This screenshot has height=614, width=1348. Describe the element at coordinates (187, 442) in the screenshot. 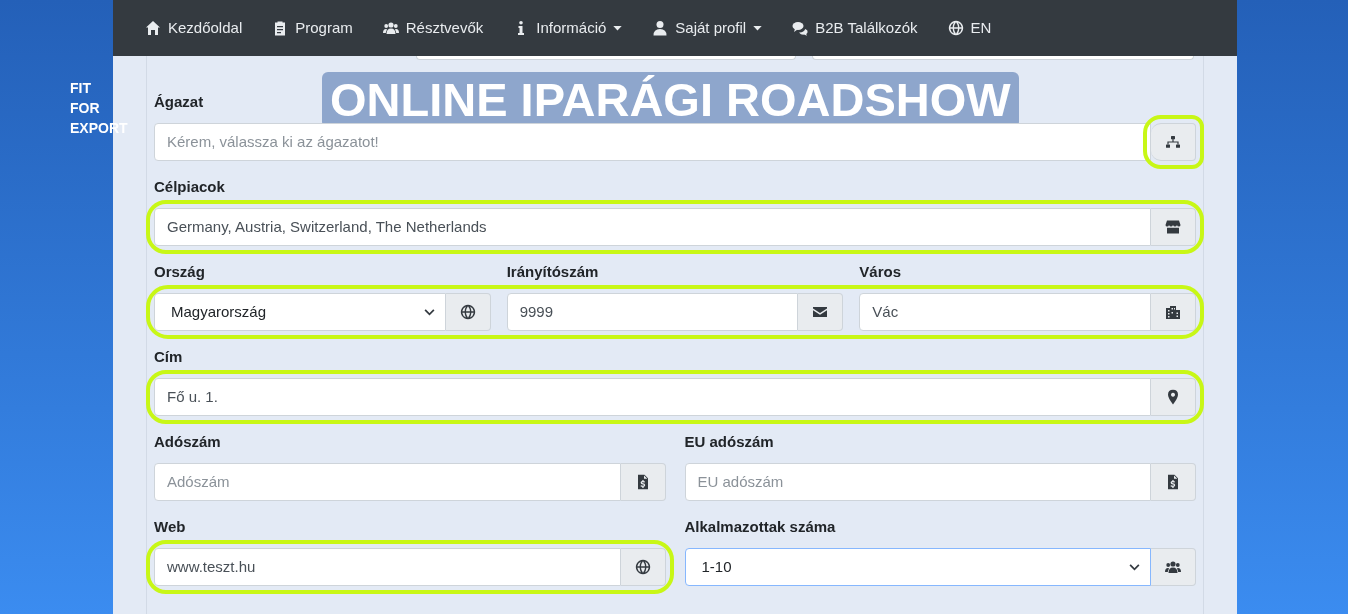

I see `field-label: Adószám` at that location.